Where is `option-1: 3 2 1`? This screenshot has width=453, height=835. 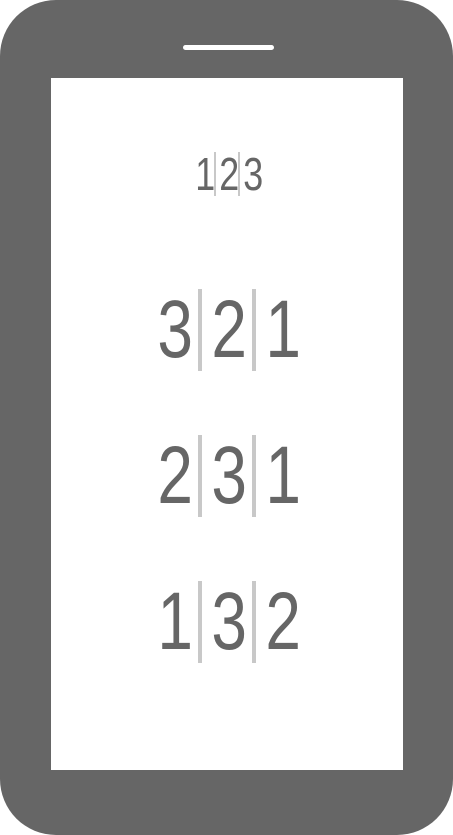 option-1: 3 2 1 is located at coordinates (227, 329).